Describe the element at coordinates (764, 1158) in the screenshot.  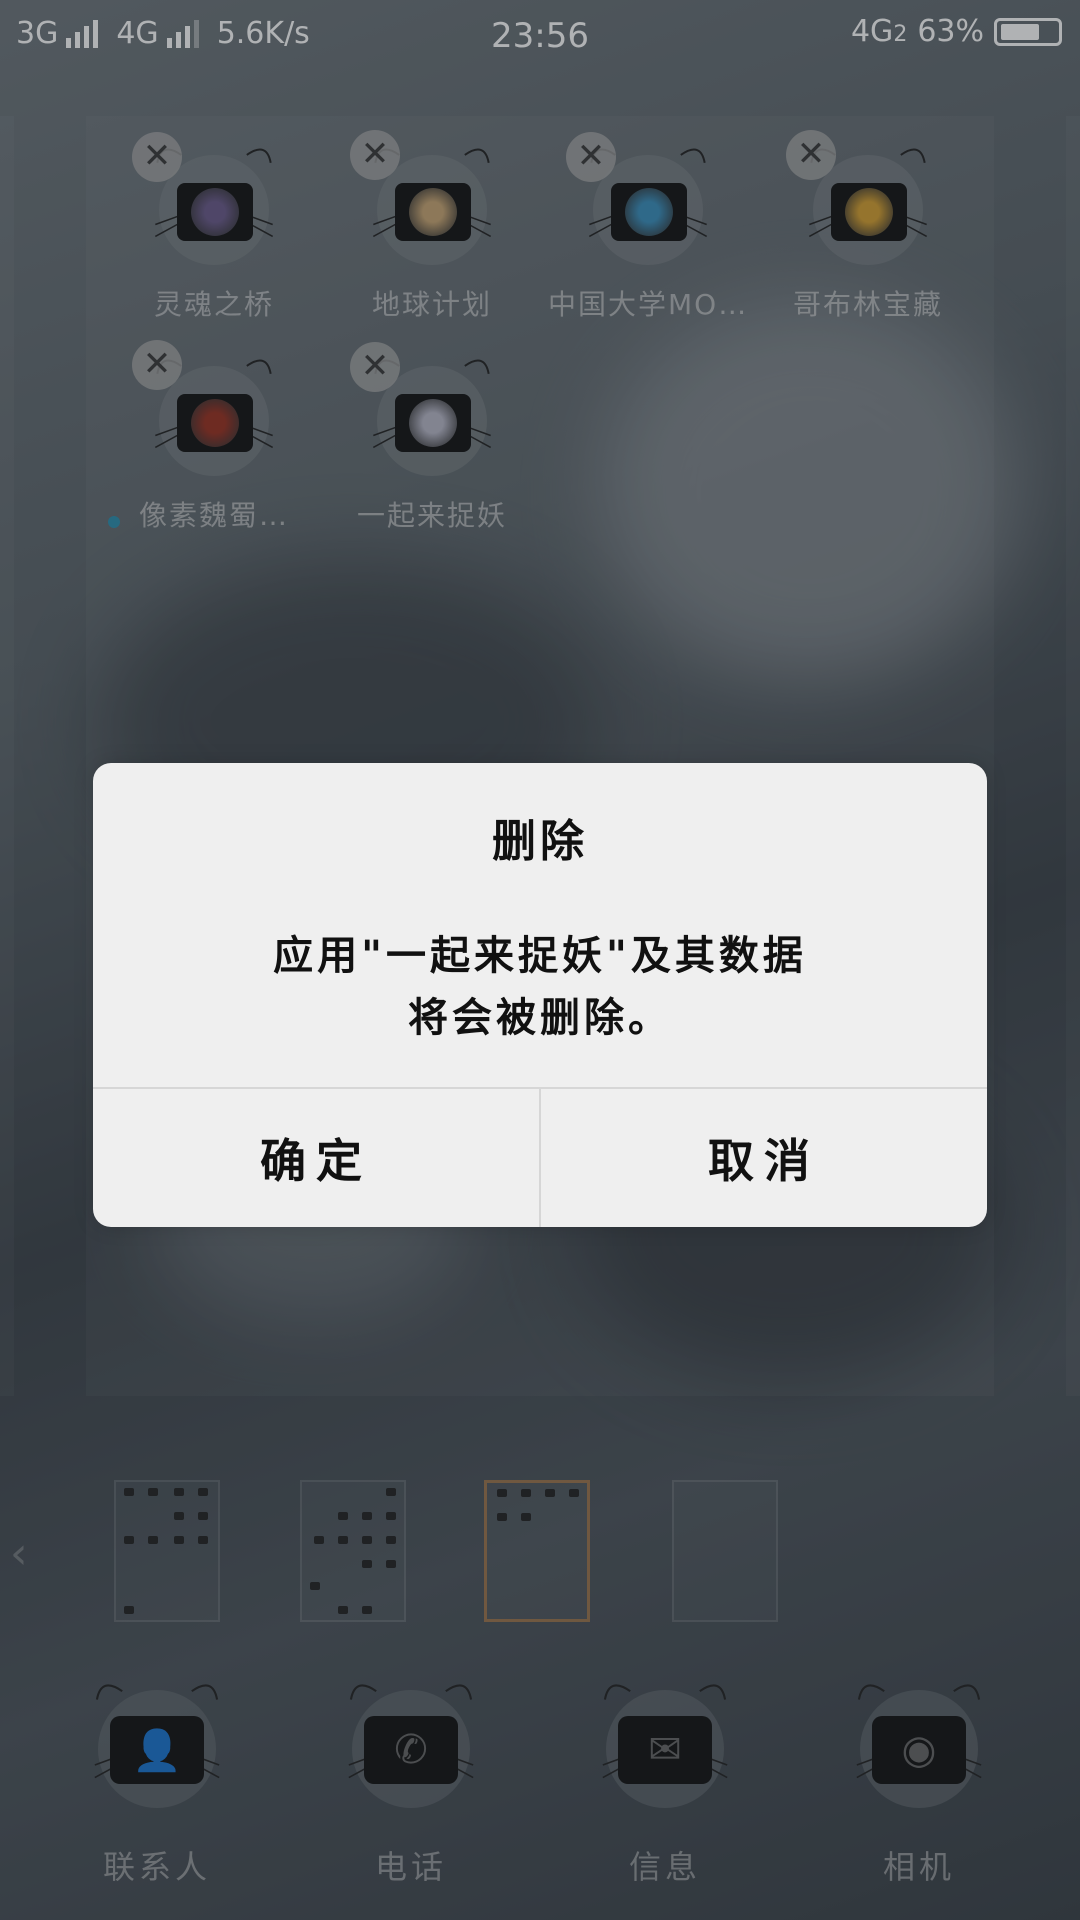
I see `cancel-button: 取消` at that location.